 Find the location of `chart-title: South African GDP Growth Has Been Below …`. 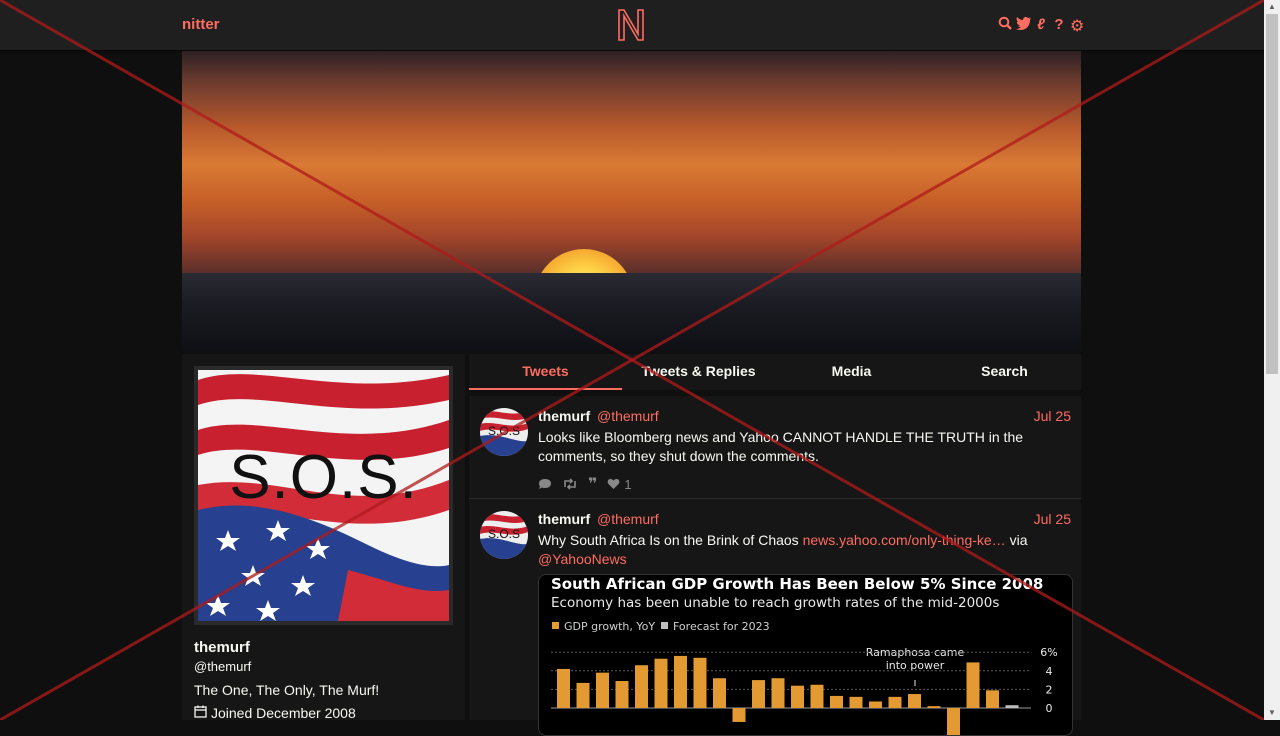

chart-title: South African GDP Growth Has Been Below … is located at coordinates (797, 584).